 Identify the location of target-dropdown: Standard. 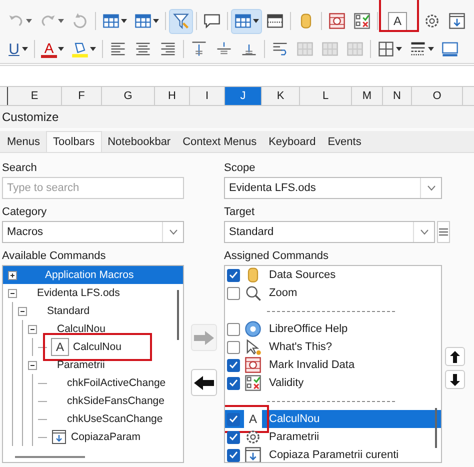
(329, 232).